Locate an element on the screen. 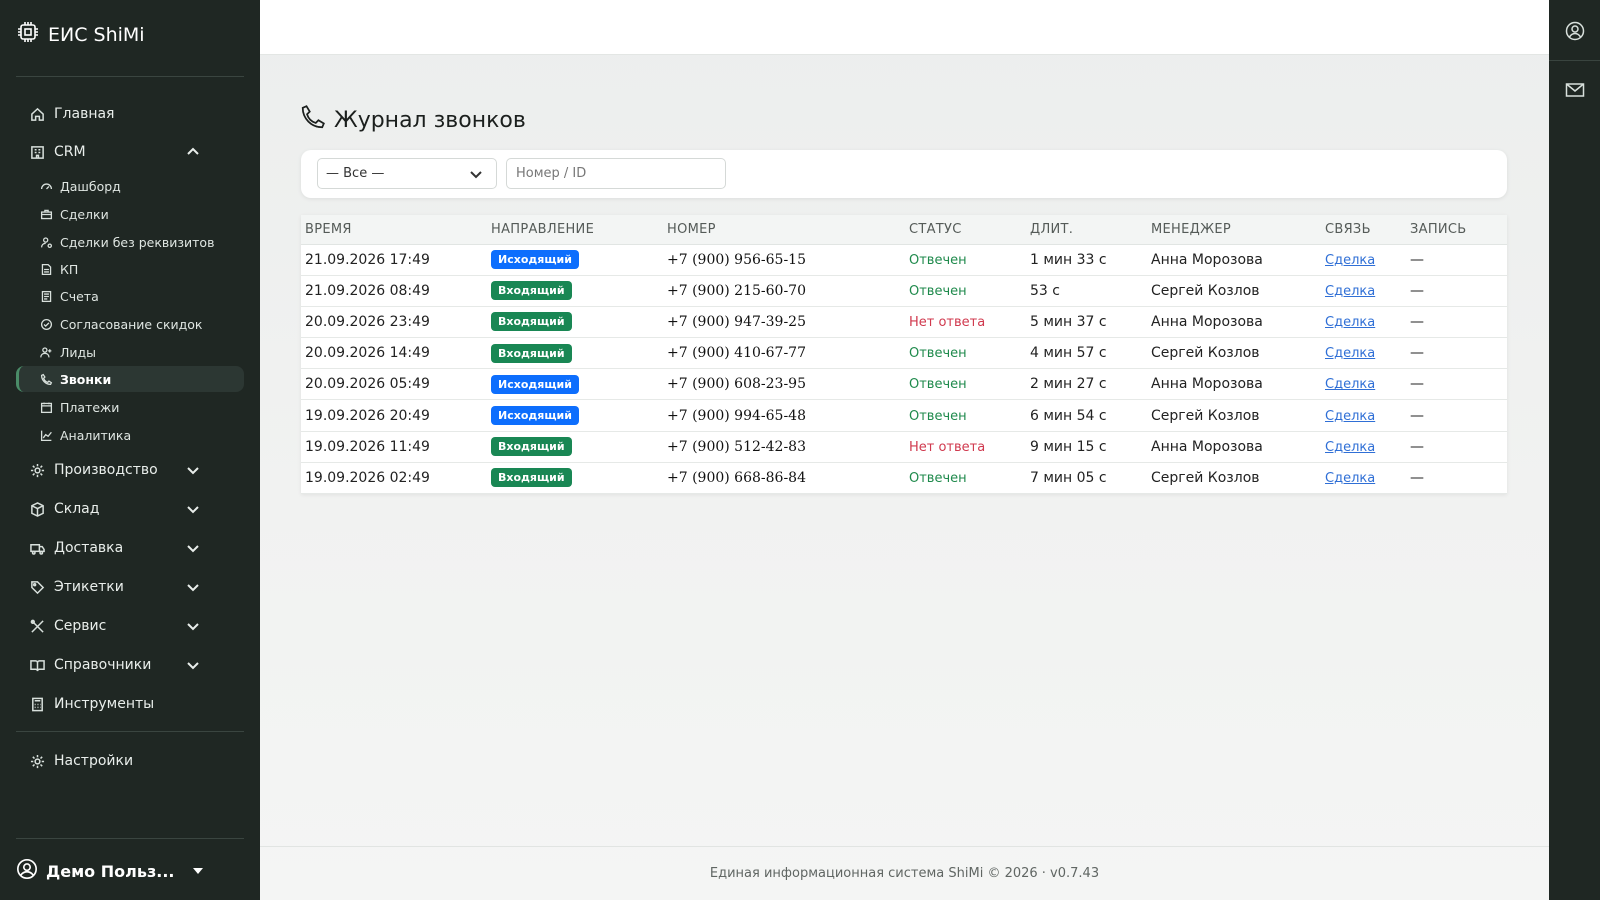  cell-duration: 6 мин 54 с is located at coordinates (1086, 415).